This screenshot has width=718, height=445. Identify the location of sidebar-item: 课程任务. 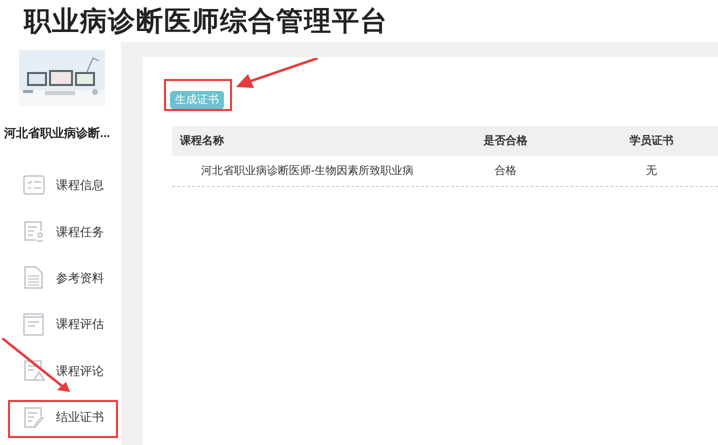
(60, 231).